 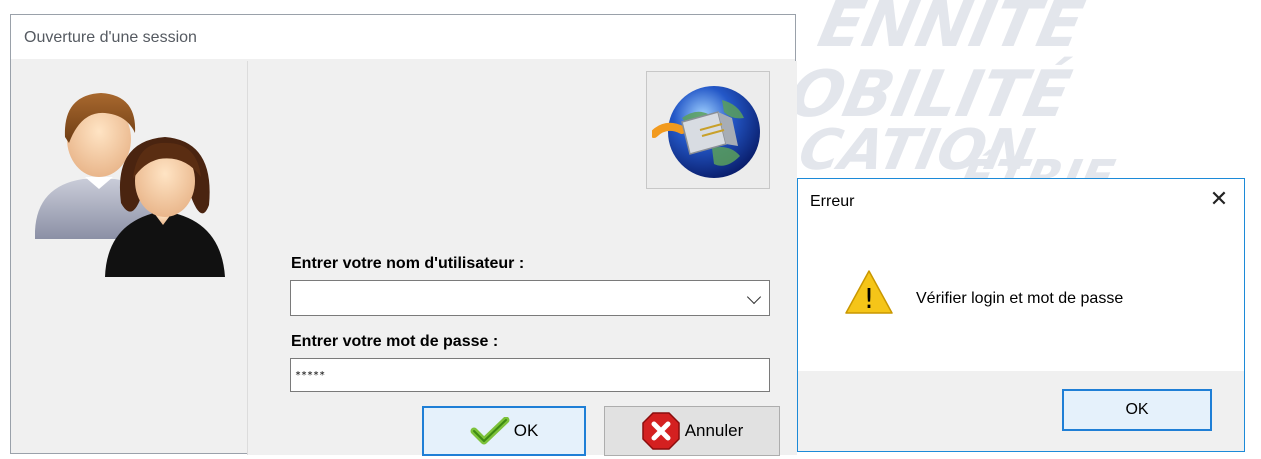 I want to click on login-window-title: Ouverture d'une session, so click(x=110, y=37).